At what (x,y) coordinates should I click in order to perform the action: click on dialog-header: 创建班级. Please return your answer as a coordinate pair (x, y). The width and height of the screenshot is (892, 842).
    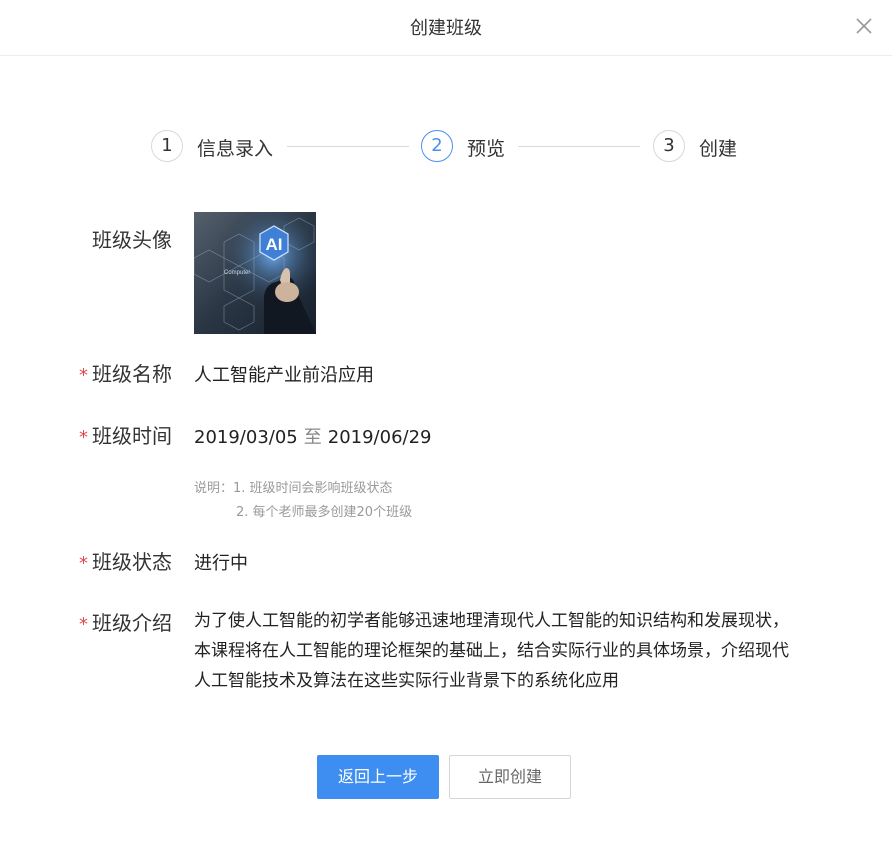
    Looking at the image, I should click on (446, 28).